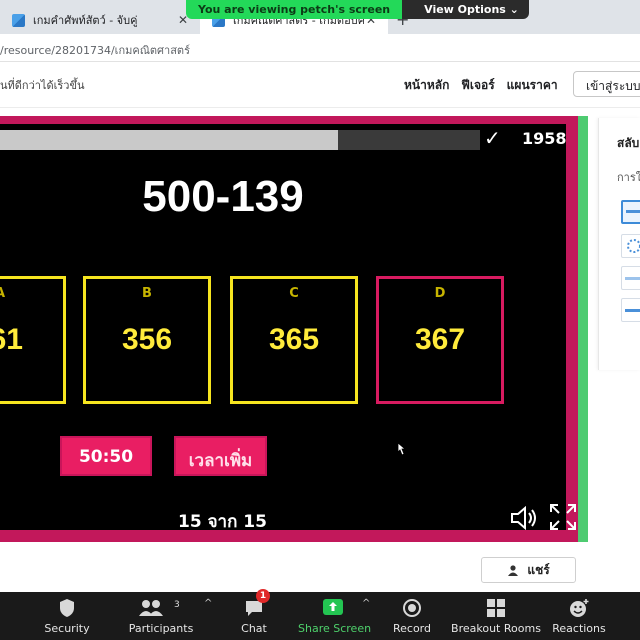 This screenshot has height=640, width=640. Describe the element at coordinates (440, 293) in the screenshot. I see `answer-letter: D` at that location.